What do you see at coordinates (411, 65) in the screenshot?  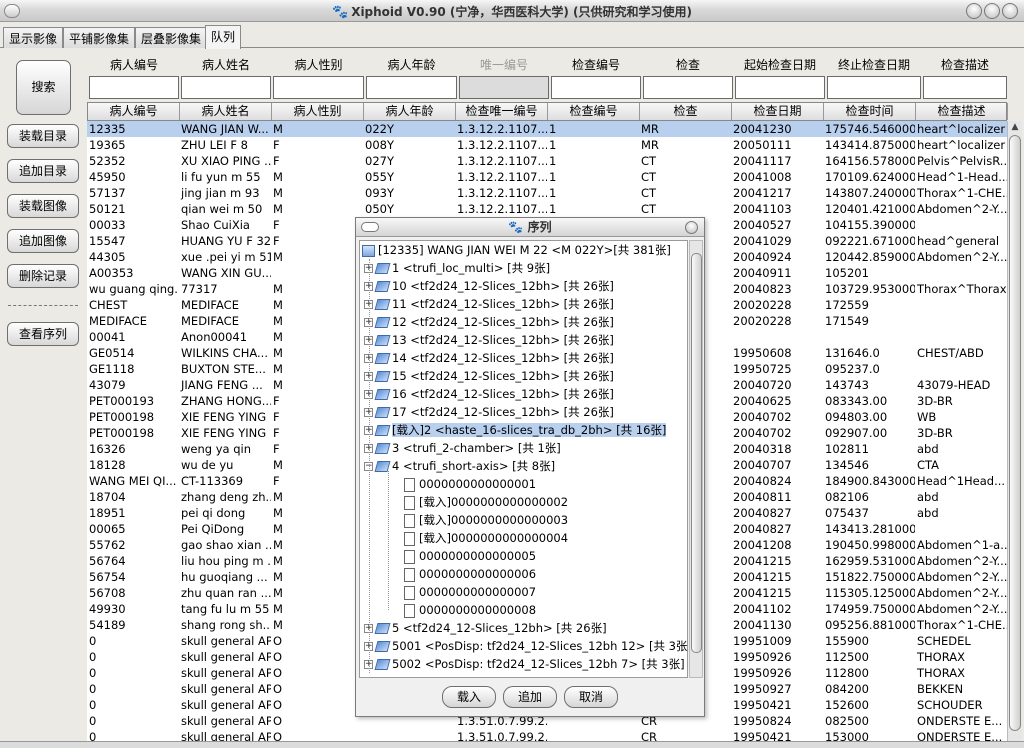 I see `filter-label: 病人年龄` at bounding box center [411, 65].